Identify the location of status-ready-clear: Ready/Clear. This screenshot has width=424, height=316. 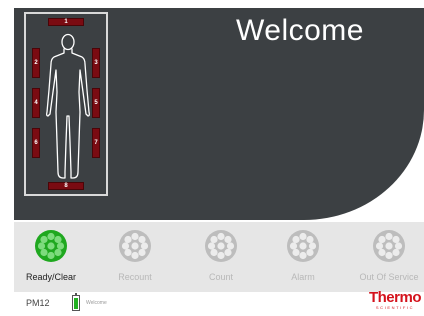
(51, 256).